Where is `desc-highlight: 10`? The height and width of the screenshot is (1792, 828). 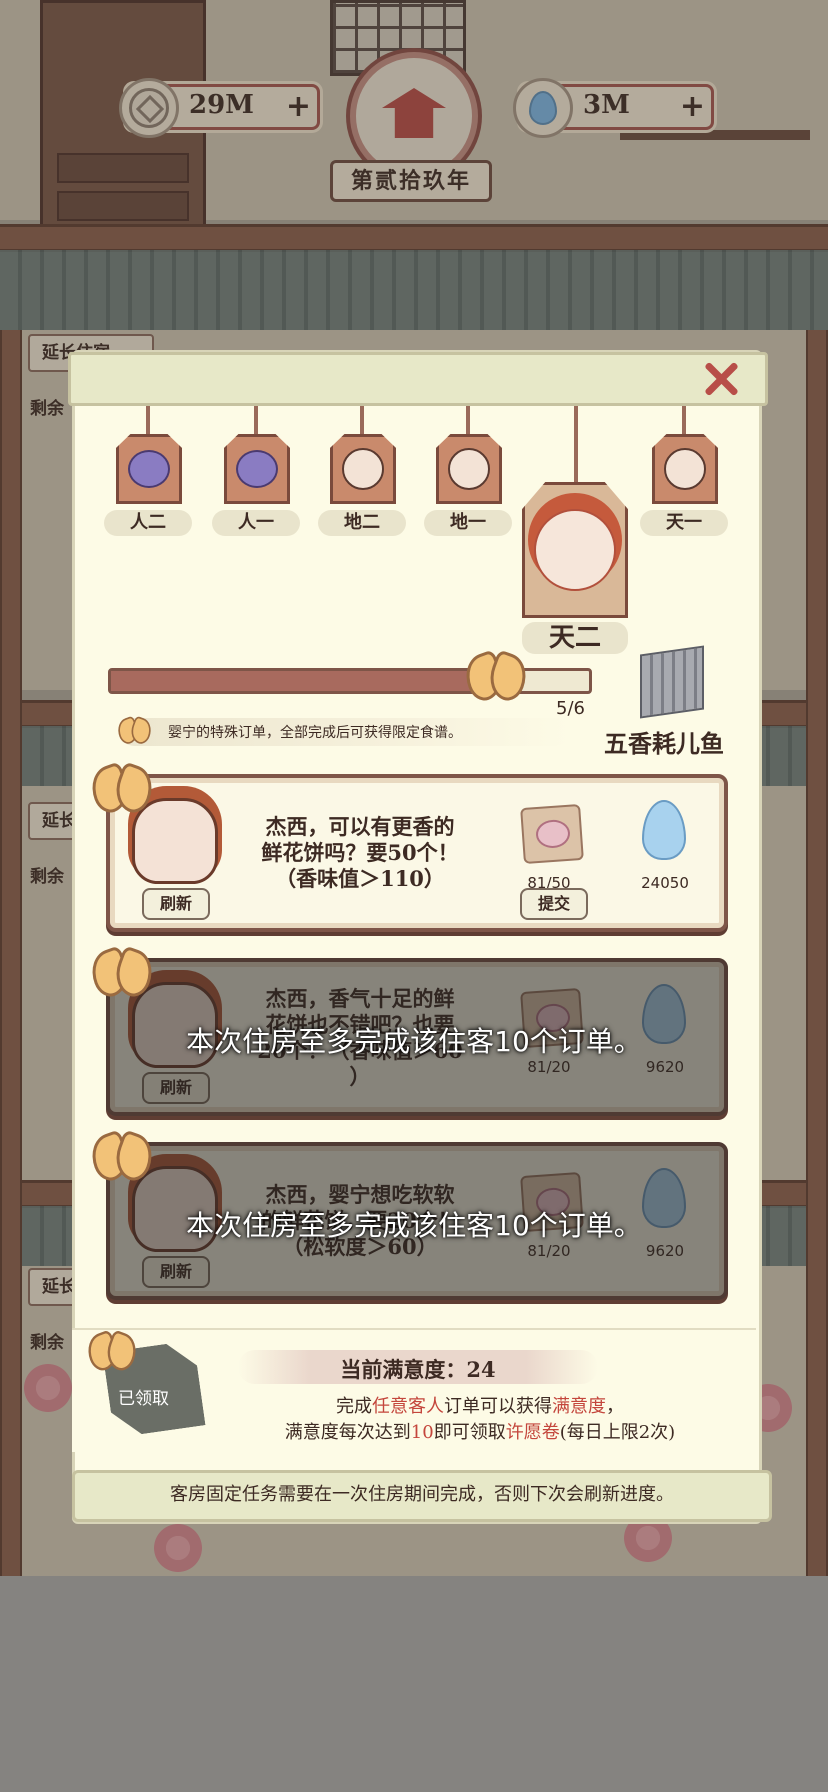
desc-highlight: 10 is located at coordinates (422, 1432).